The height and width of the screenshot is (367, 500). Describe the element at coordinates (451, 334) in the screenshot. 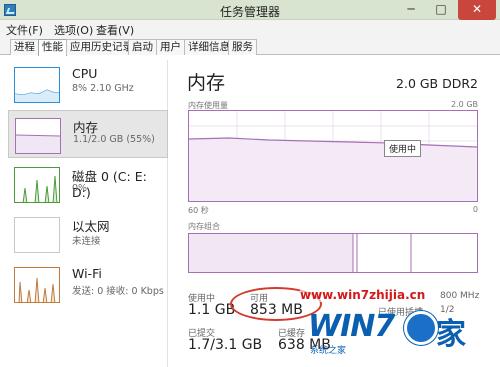

I see `watermark-char: 家` at that location.